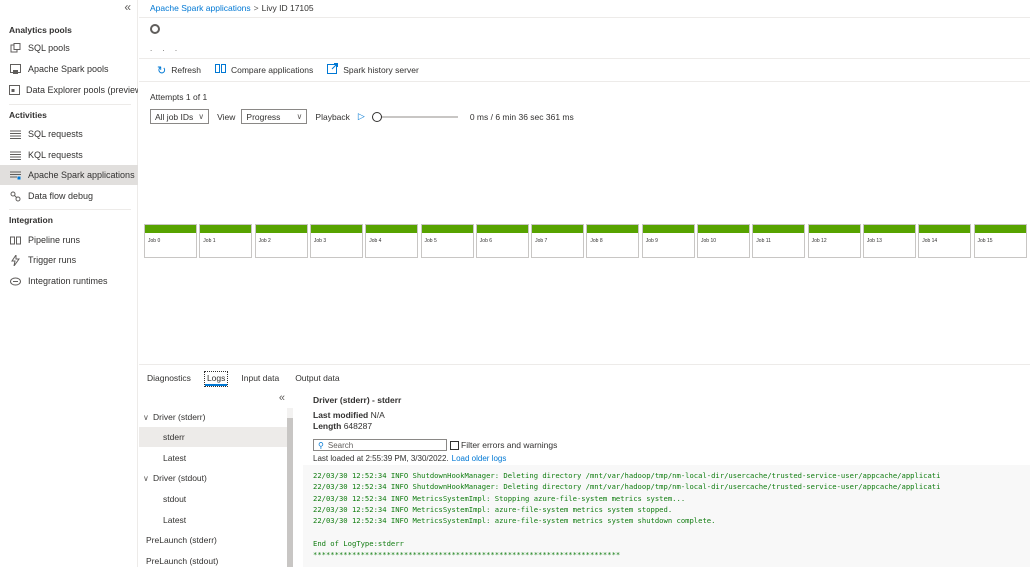  Describe the element at coordinates (213, 437) in the screenshot. I see `tree-item-stderr: stderr` at that location.